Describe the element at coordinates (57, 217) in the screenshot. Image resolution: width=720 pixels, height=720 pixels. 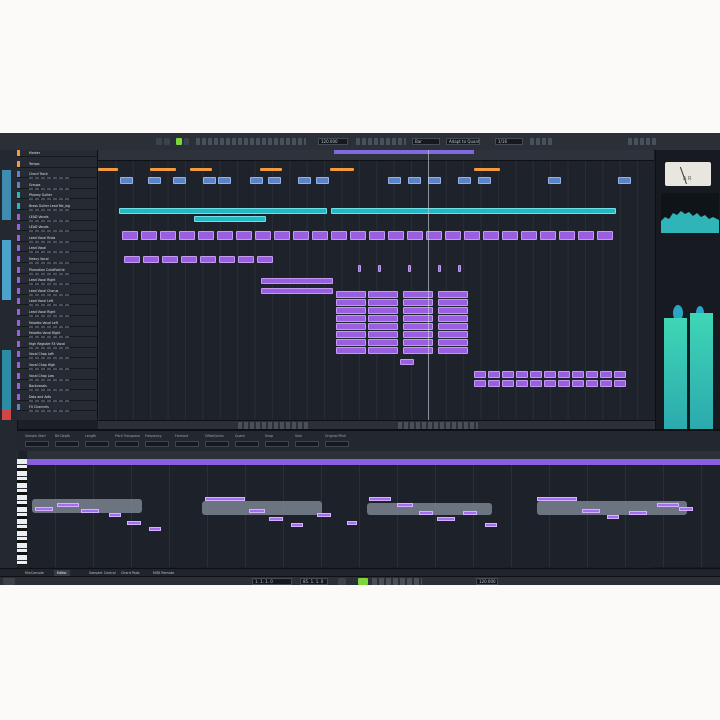
I see `track-header: LEAD Vocals` at that location.